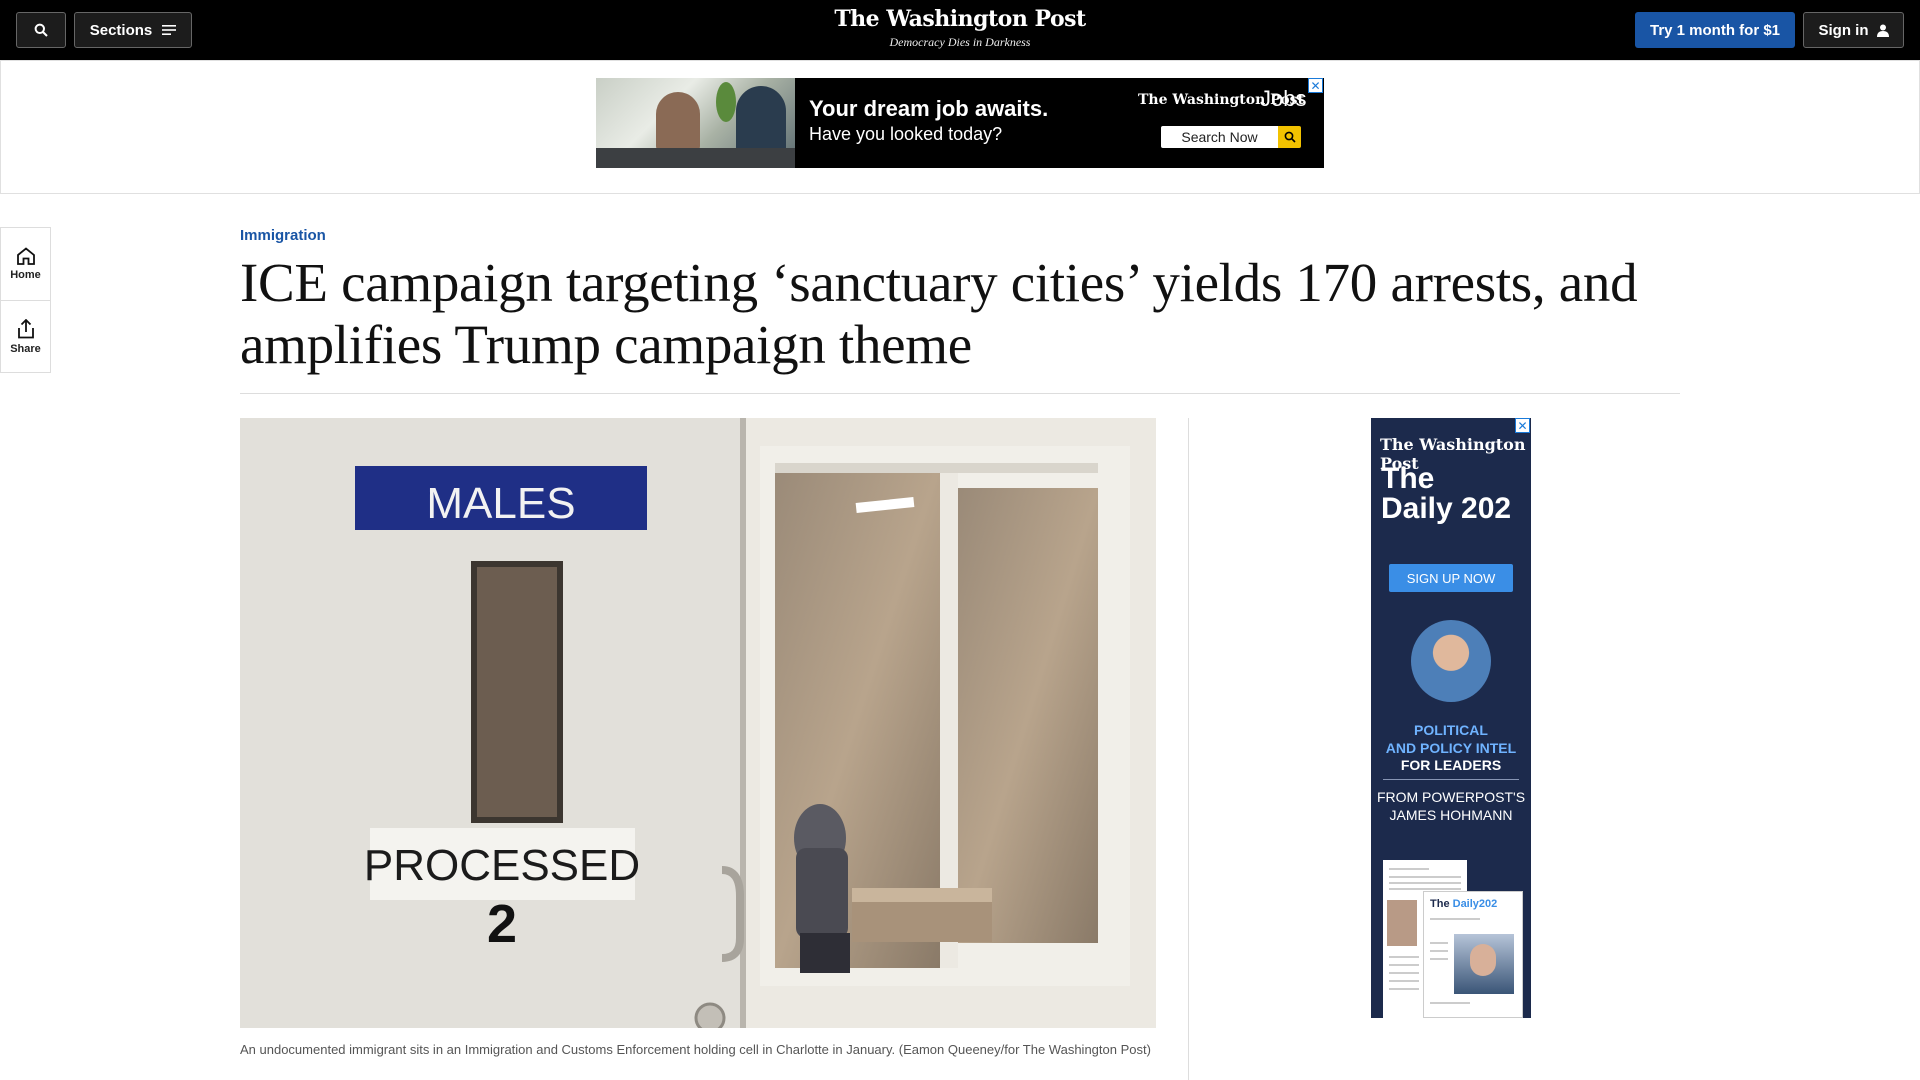 The image size is (1920, 1080). I want to click on rail-home-button: Home, so click(25, 264).